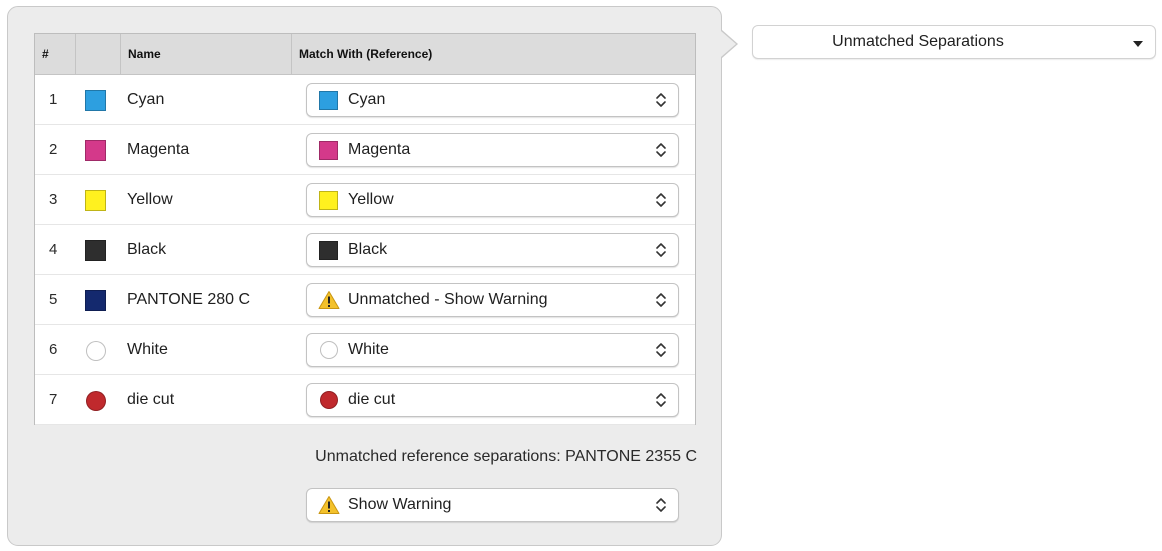  Describe the element at coordinates (53, 99) in the screenshot. I see `row-number: 1` at that location.